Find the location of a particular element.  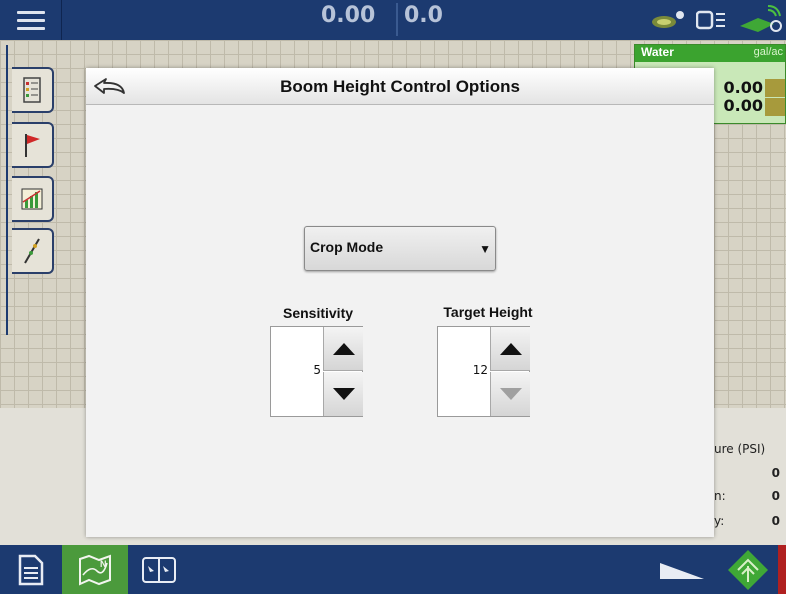

pressure-panel: ure (PSI) 0 n: 0 y: 0 is located at coordinates (750, 492).